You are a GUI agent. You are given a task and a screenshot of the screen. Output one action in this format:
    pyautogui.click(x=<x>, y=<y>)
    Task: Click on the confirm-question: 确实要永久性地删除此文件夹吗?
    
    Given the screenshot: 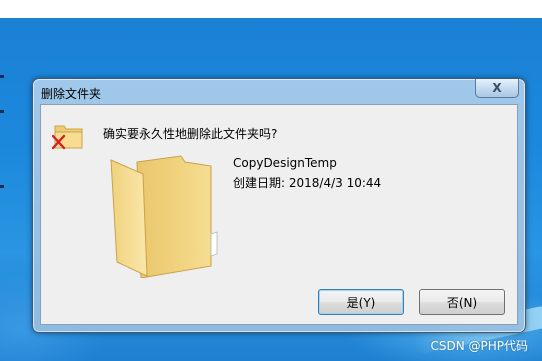 What is the action you would take?
    pyautogui.click(x=190, y=134)
    